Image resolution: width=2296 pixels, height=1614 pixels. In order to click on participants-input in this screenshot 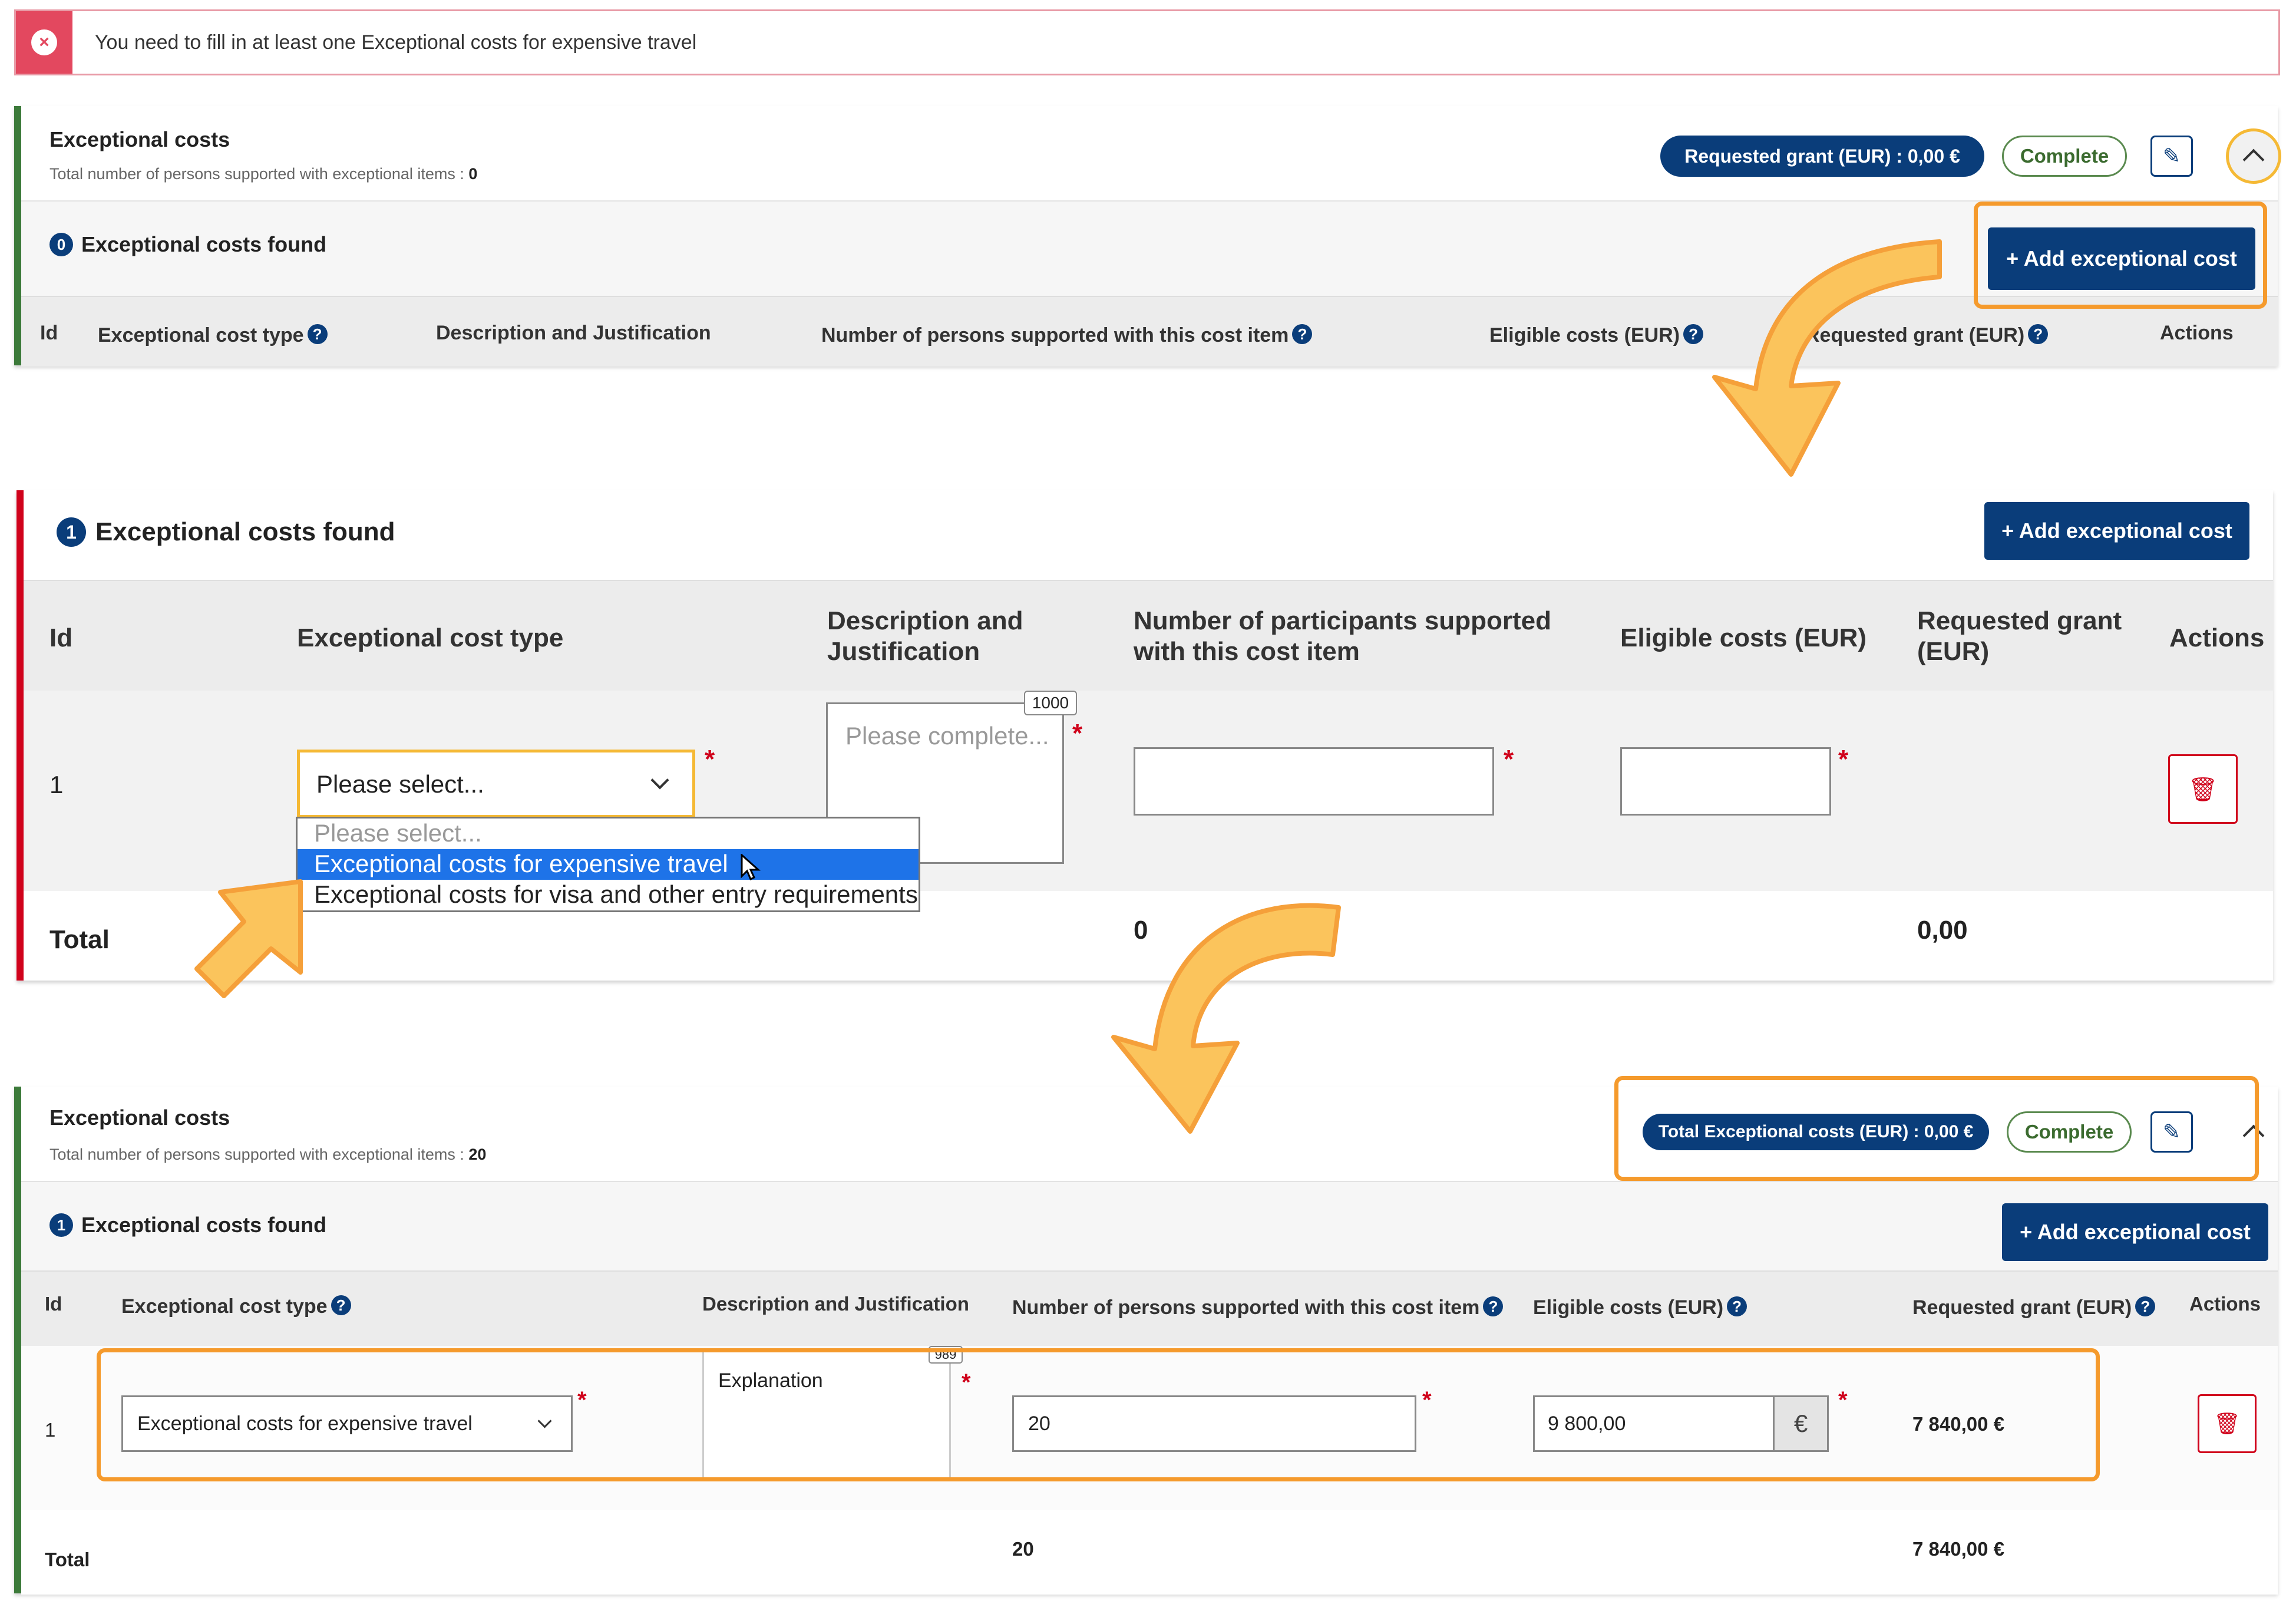, I will do `click(1314, 781)`.